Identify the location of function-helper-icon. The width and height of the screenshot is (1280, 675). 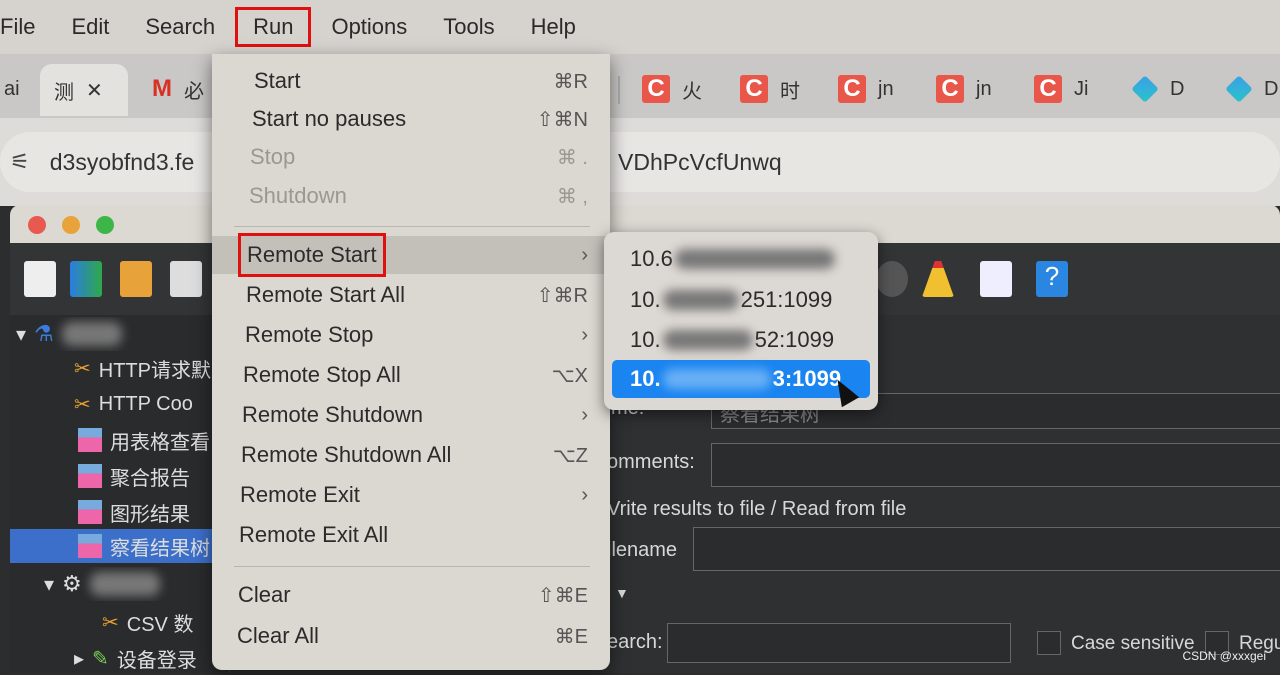
(996, 279).